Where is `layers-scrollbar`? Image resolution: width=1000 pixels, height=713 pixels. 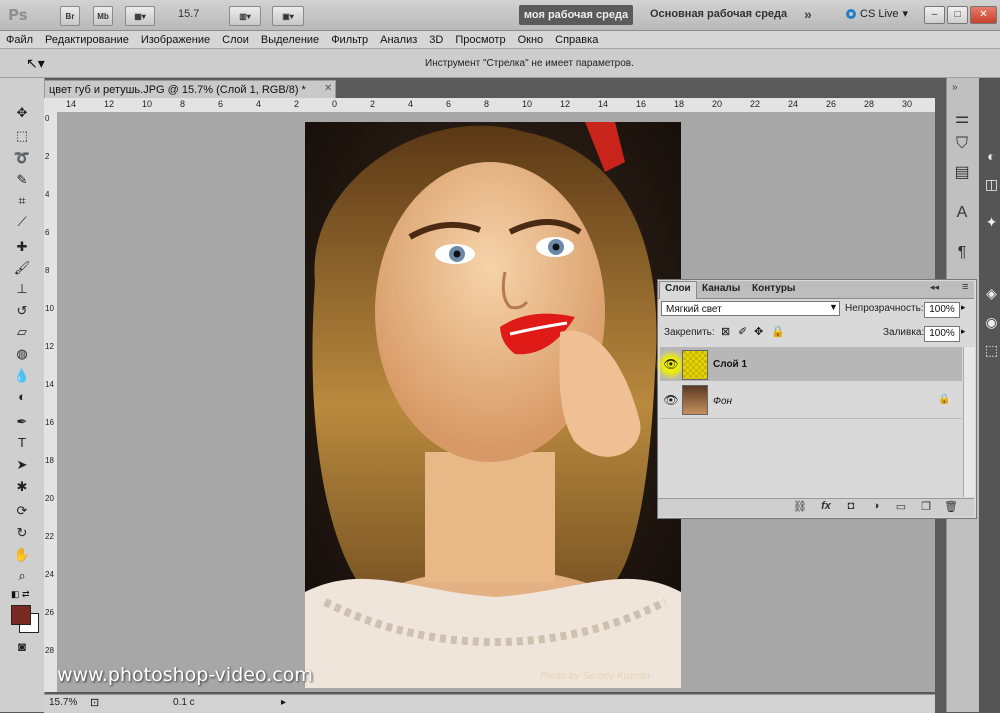 layers-scrollbar is located at coordinates (969, 422).